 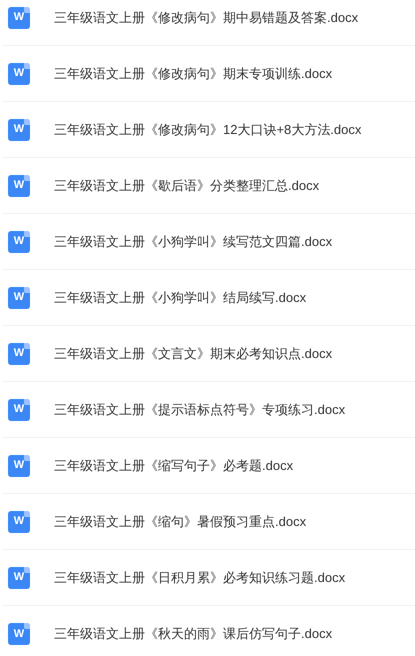 What do you see at coordinates (208, 130) in the screenshot?
I see `file-name: 三年级语文上册《修改病句》12大口诀+8大方法.docx` at bounding box center [208, 130].